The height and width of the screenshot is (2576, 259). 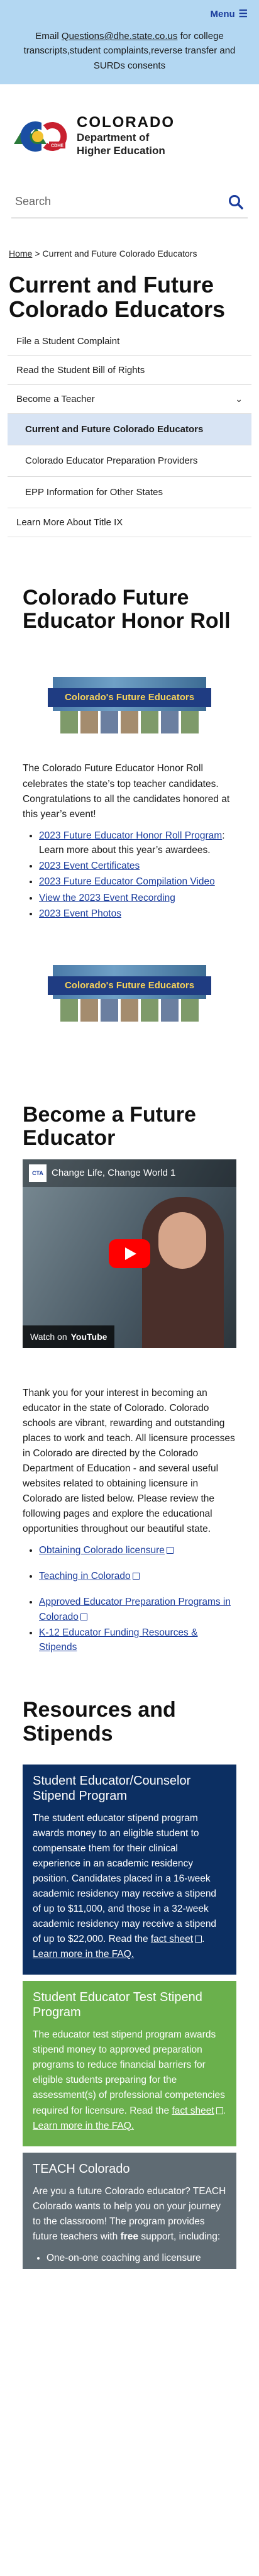 I want to click on search-bar, so click(x=129, y=202).